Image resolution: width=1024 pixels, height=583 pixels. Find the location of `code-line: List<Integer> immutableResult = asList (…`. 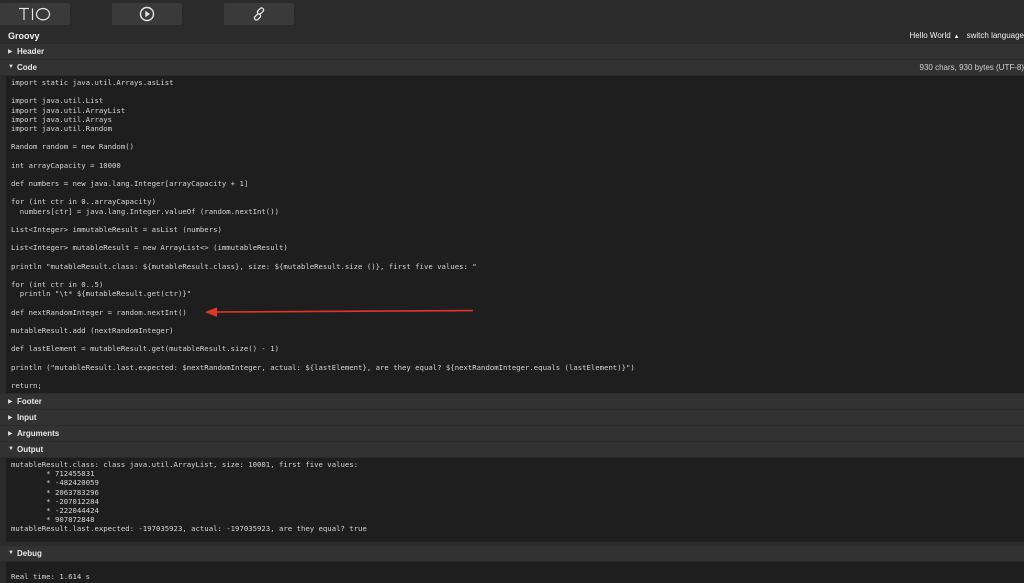

code-line: List<Integer> immutableResult = asList (… is located at coordinates (116, 229).